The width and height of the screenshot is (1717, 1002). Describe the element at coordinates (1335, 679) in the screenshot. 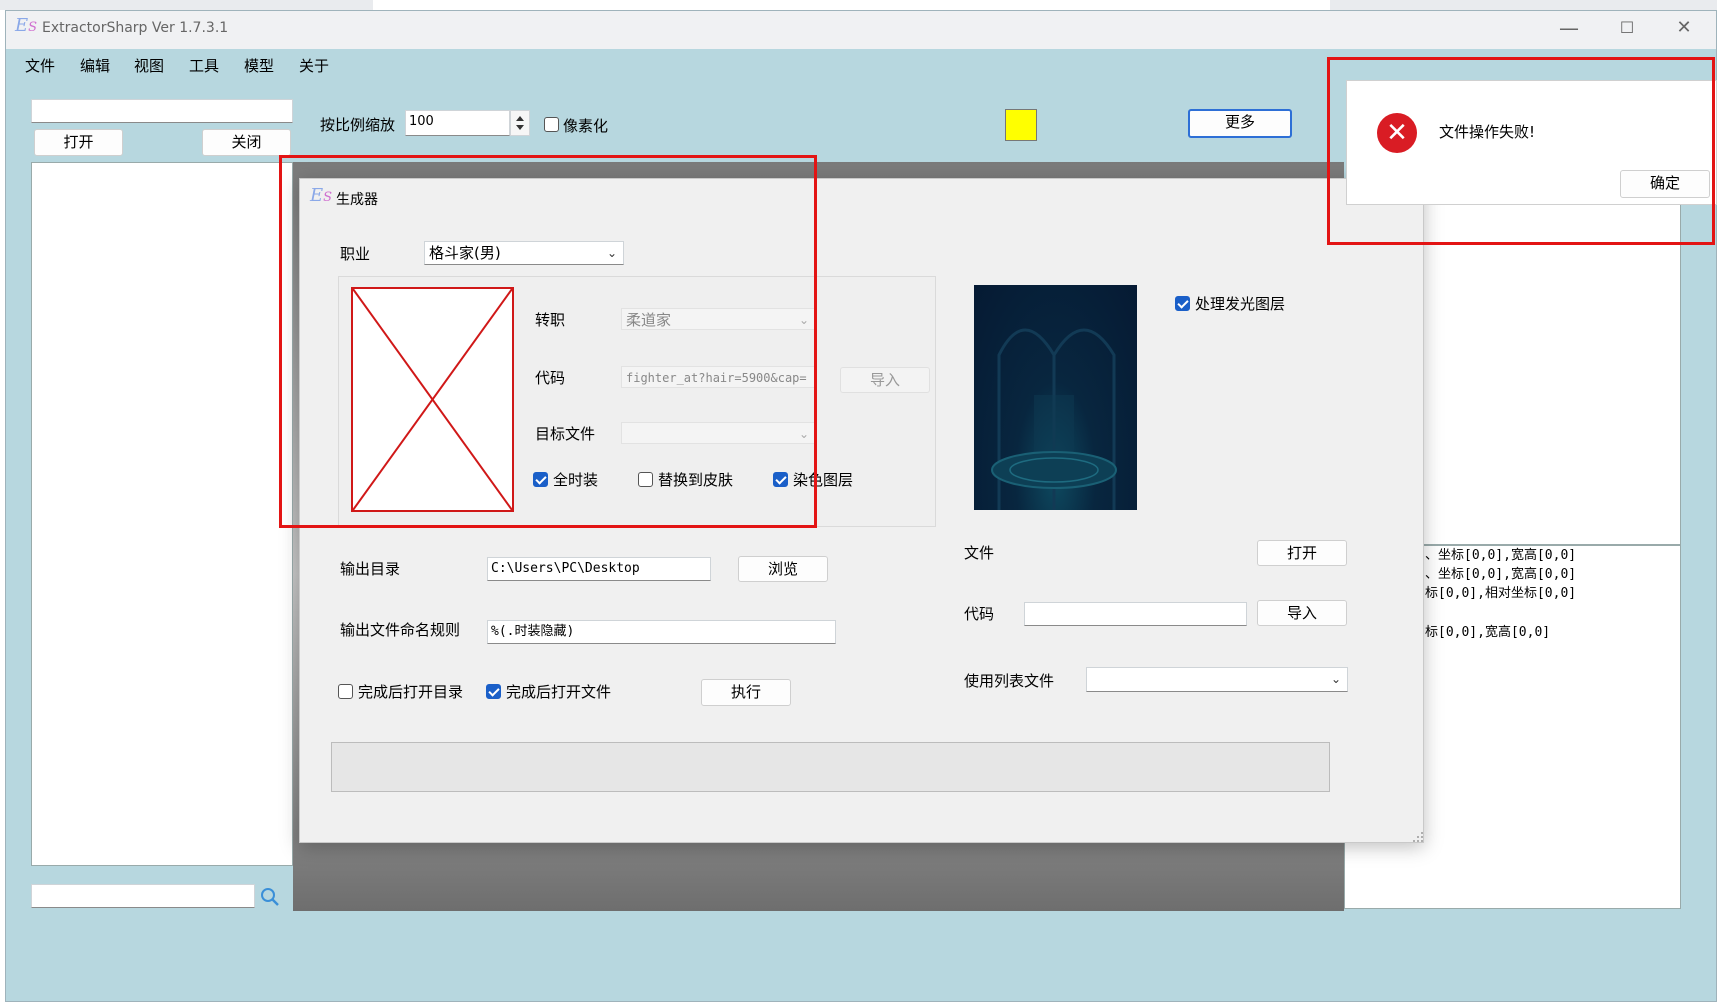

I see `chevron-down-icon: ⌄` at that location.